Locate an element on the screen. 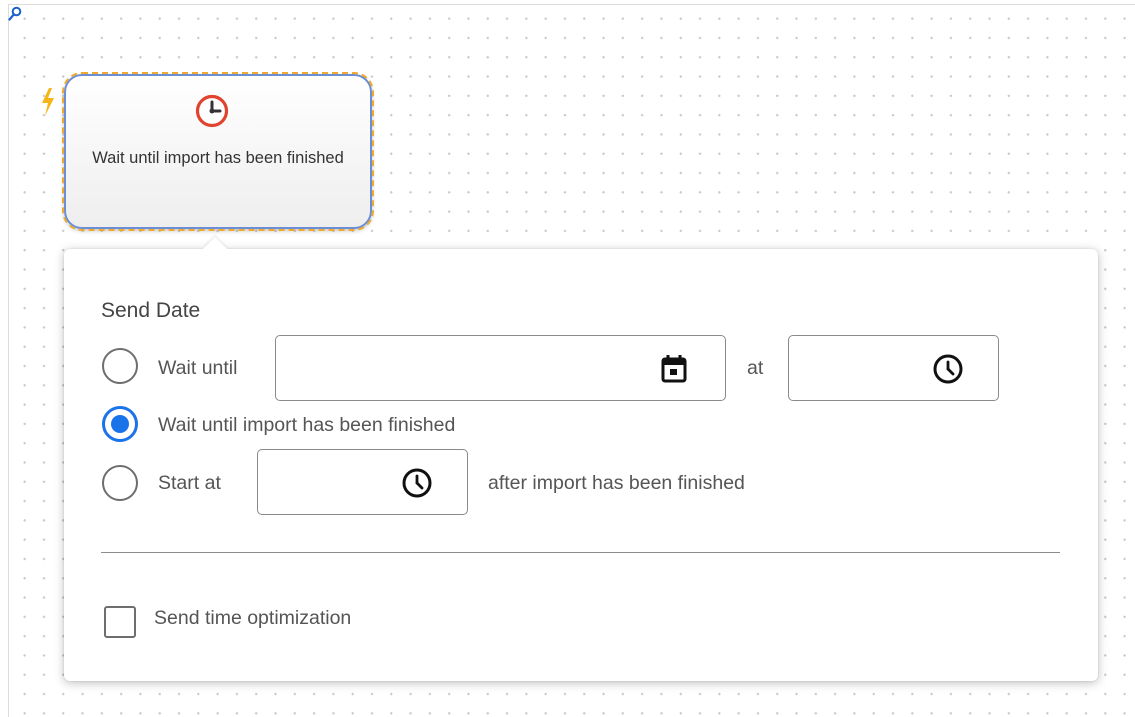 This screenshot has width=1135, height=717. send-time-optimization-label: Send time optimization is located at coordinates (252, 618).